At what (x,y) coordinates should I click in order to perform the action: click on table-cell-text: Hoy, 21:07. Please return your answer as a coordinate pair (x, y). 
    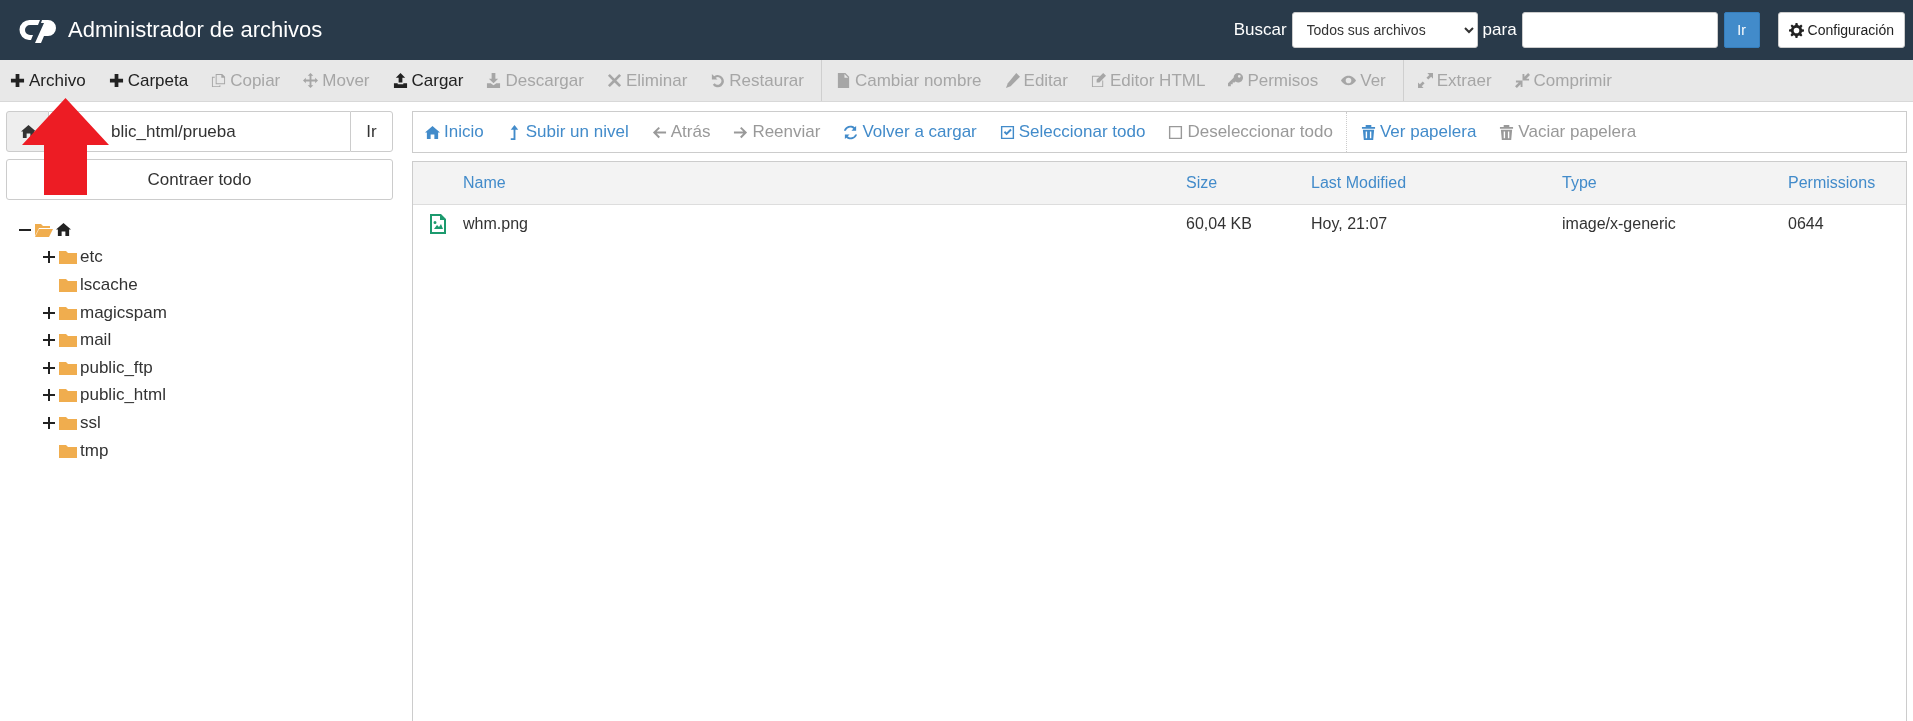
    Looking at the image, I should click on (1350, 224).